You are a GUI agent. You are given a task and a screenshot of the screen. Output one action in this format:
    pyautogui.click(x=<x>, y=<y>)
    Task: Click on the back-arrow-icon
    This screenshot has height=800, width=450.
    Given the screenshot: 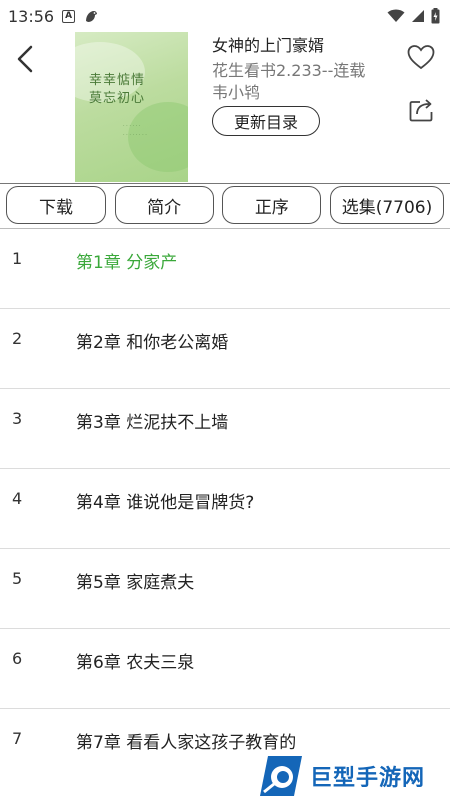 What is the action you would take?
    pyautogui.click(x=26, y=59)
    